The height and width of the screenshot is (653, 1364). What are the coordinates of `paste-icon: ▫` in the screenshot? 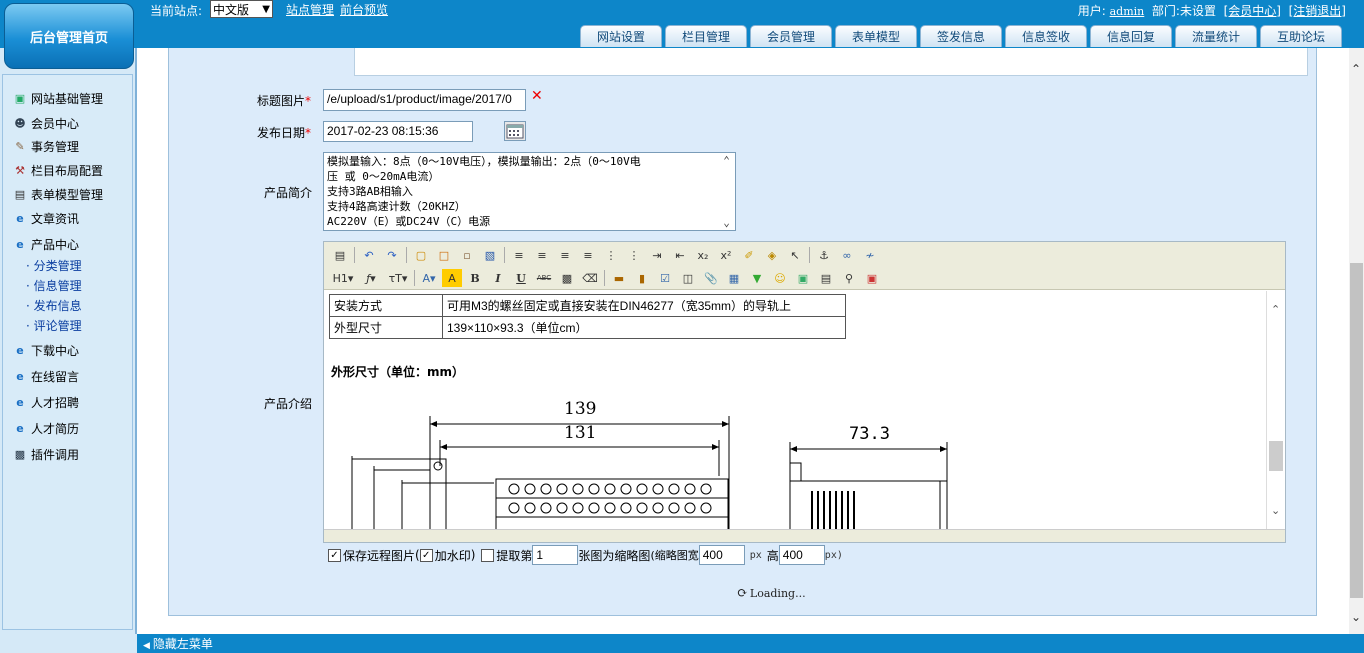 It's located at (467, 255).